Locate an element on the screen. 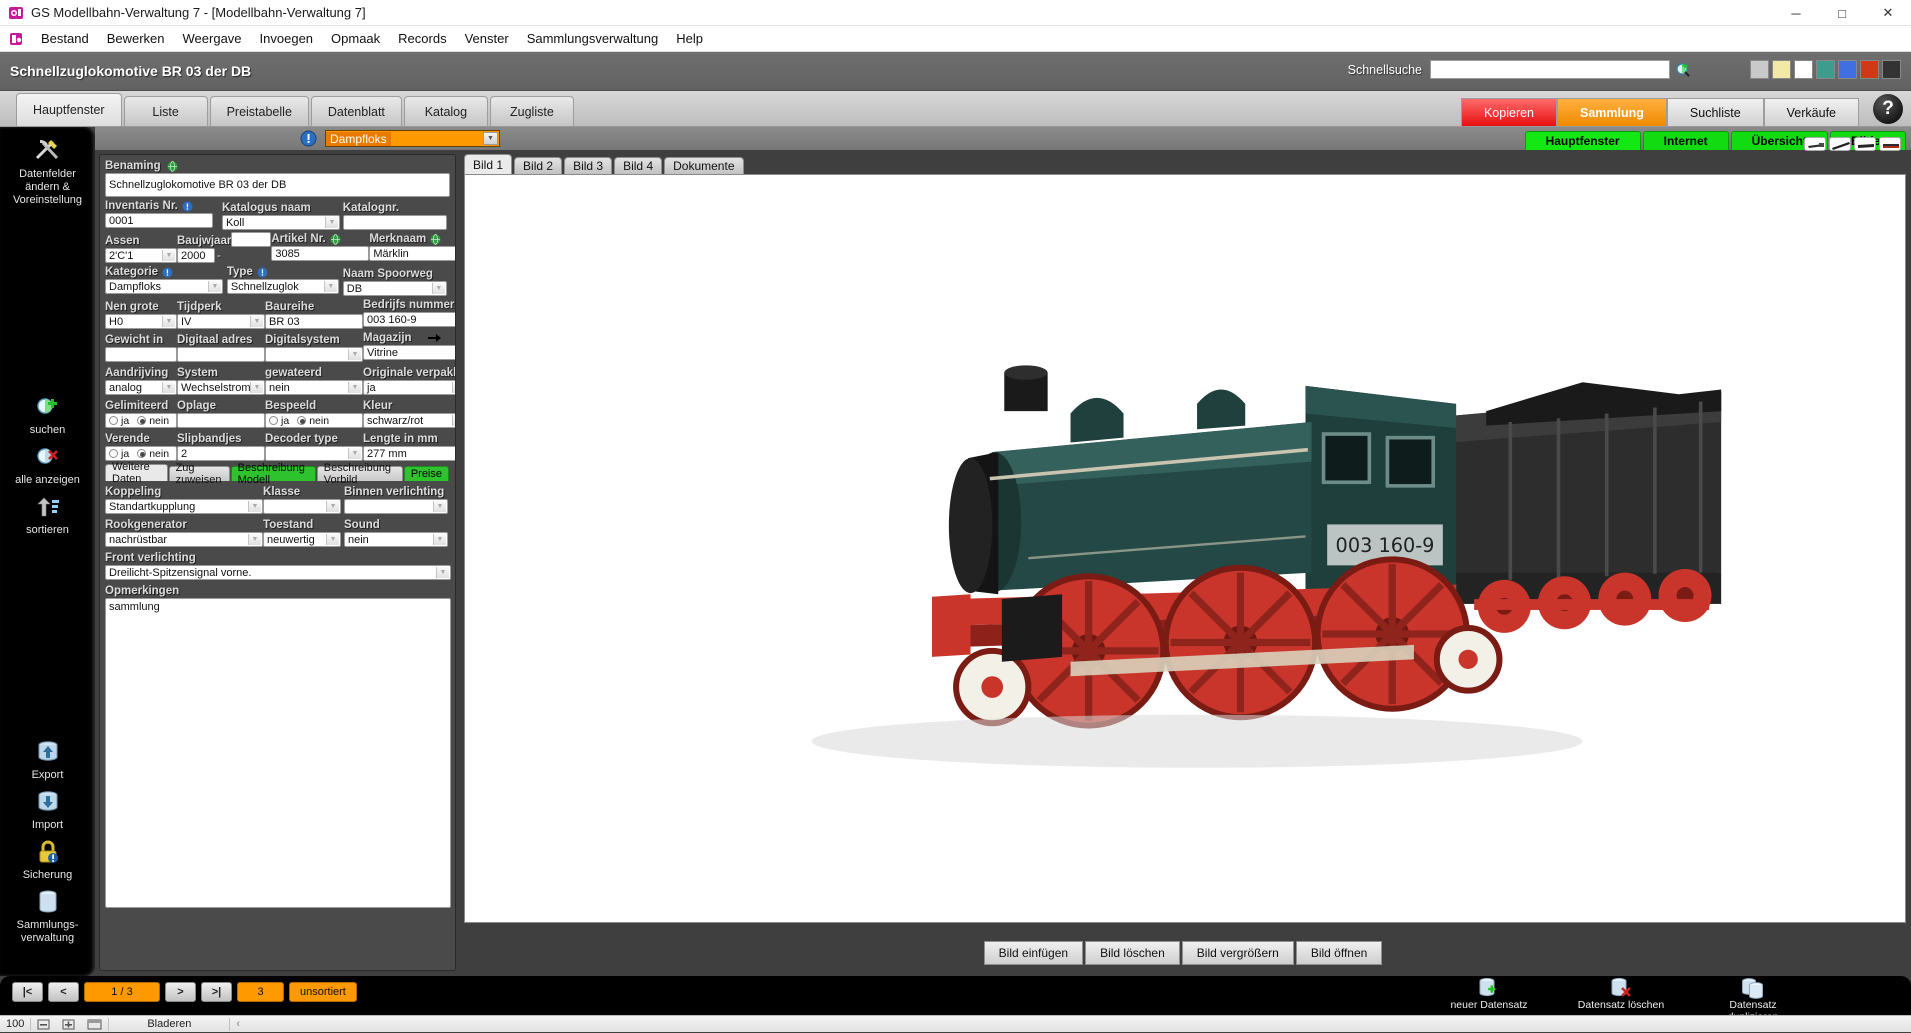 This screenshot has width=1911, height=1033. detail-tab-weitere-daten: Weitere Daten is located at coordinates (136, 473).